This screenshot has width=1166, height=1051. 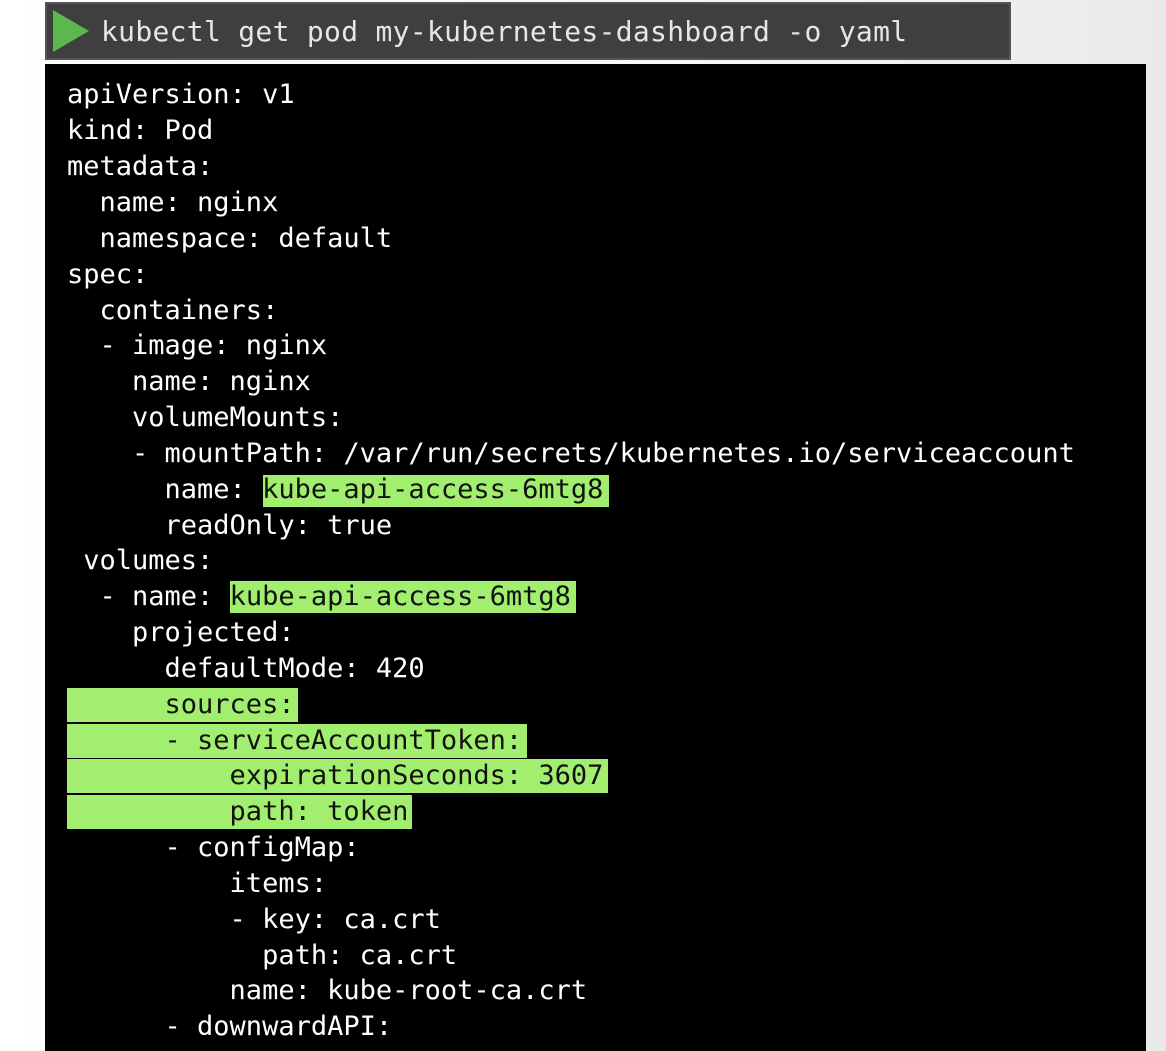 I want to click on yaml-line: containers:, so click(x=173, y=310).